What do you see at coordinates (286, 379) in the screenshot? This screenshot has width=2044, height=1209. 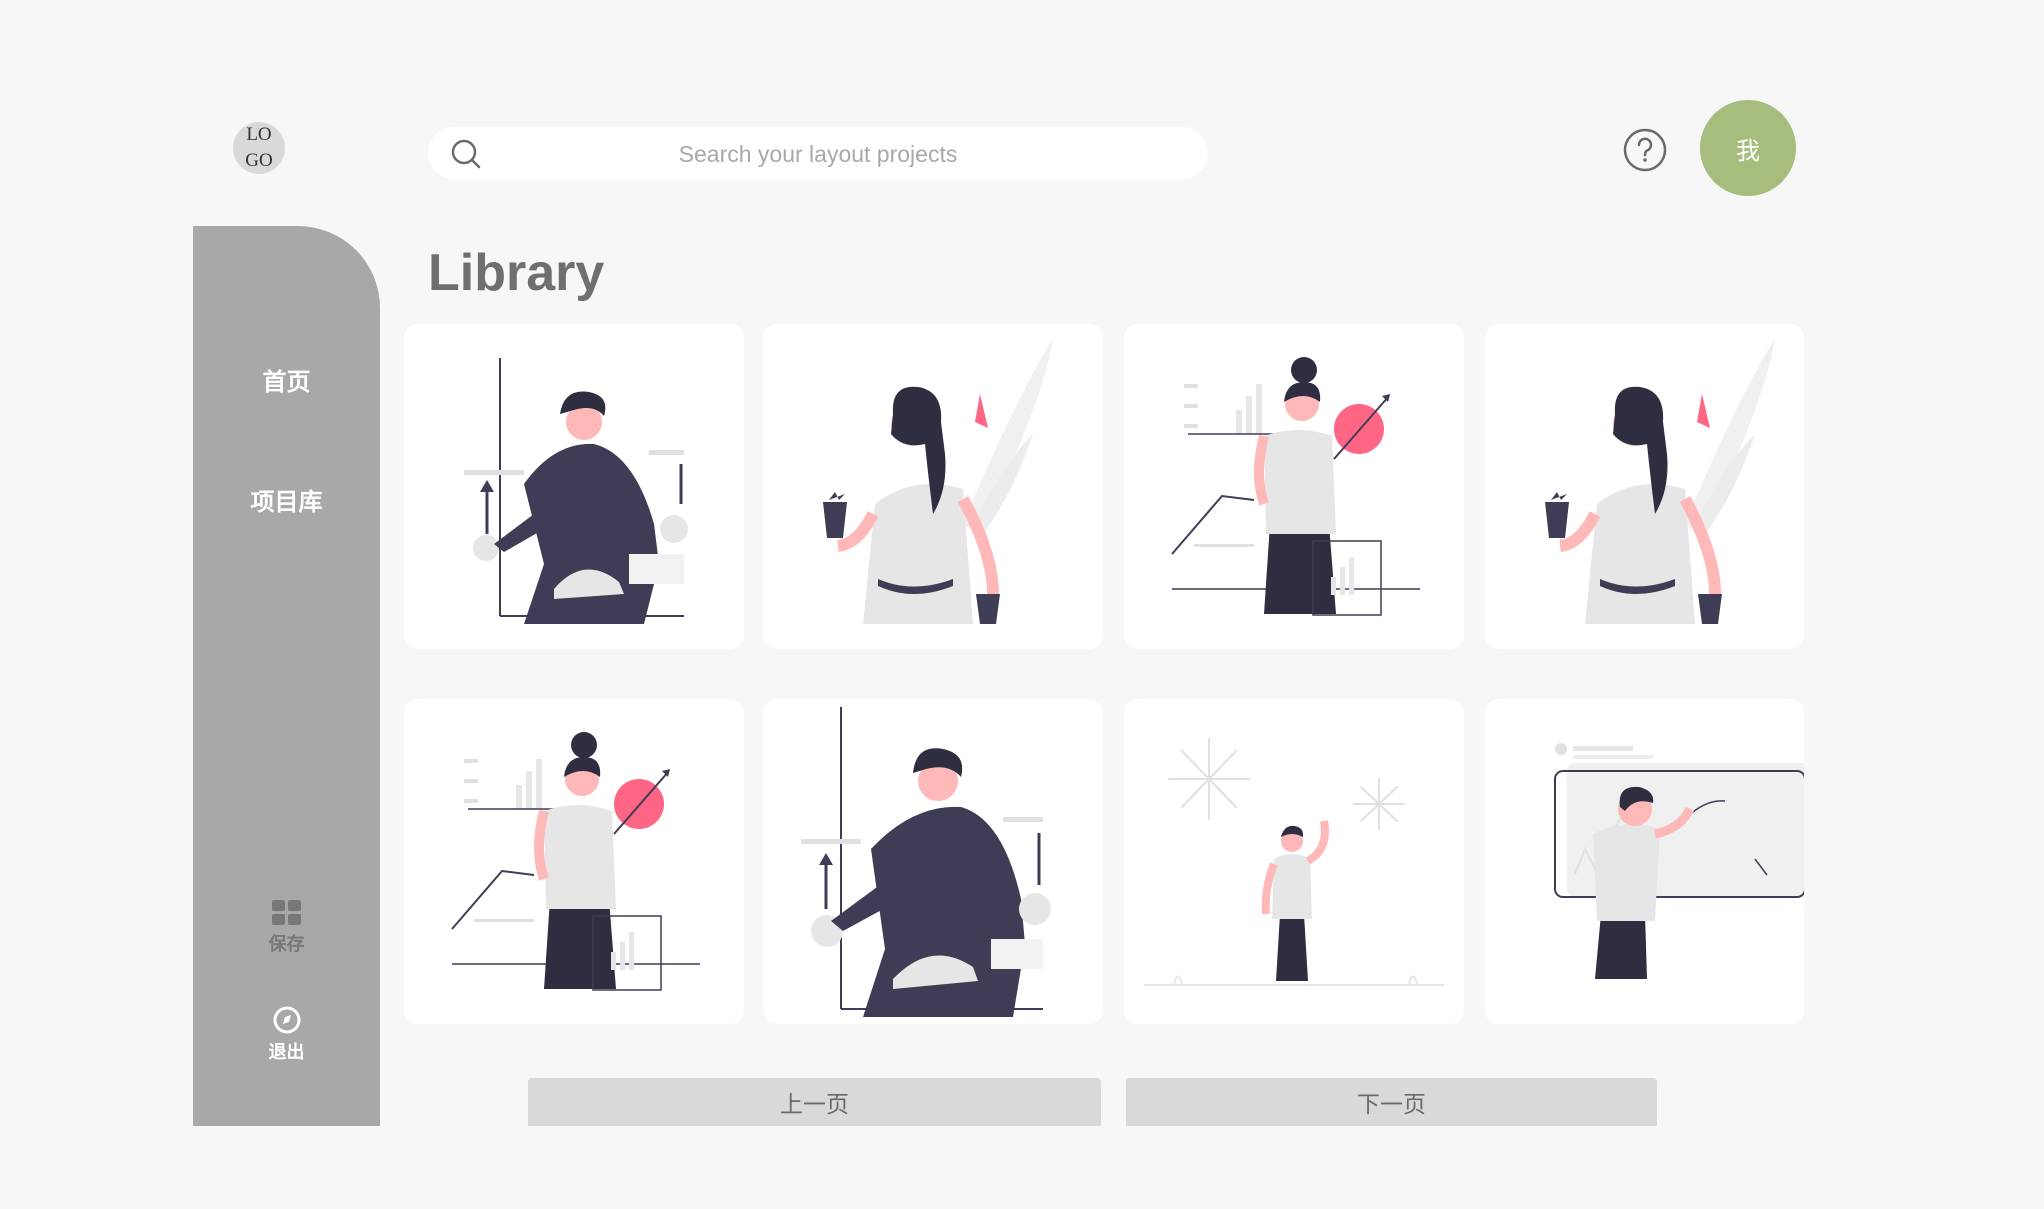 I see `sidebar-item-home: 首页` at bounding box center [286, 379].